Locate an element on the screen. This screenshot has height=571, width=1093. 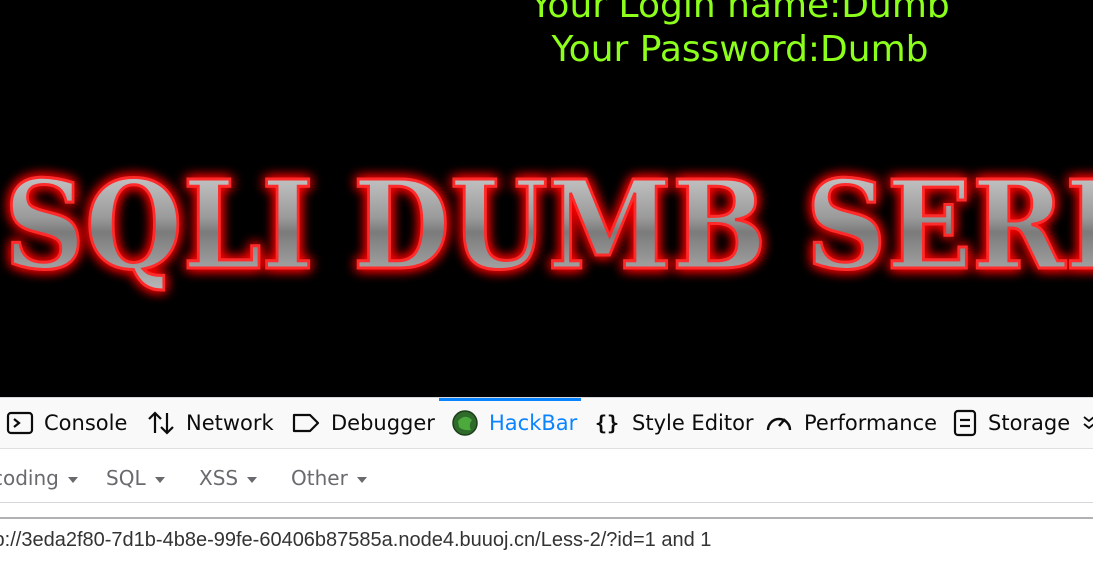
tabs-overflow-button is located at coordinates (1087, 423).